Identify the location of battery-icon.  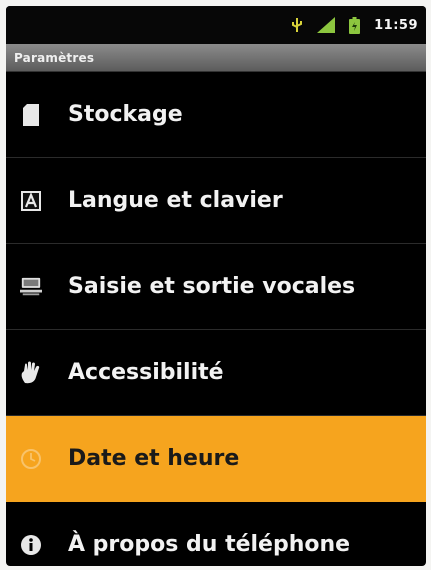
(355, 25).